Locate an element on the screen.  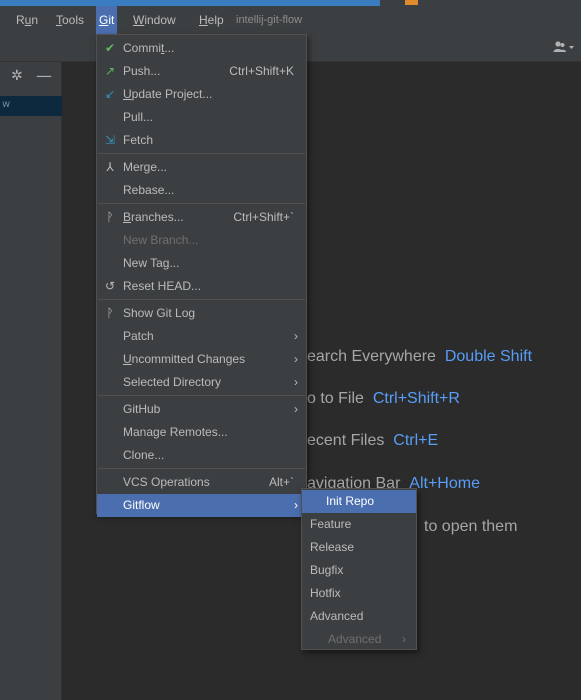
window-icon is located at coordinates (411, 2).